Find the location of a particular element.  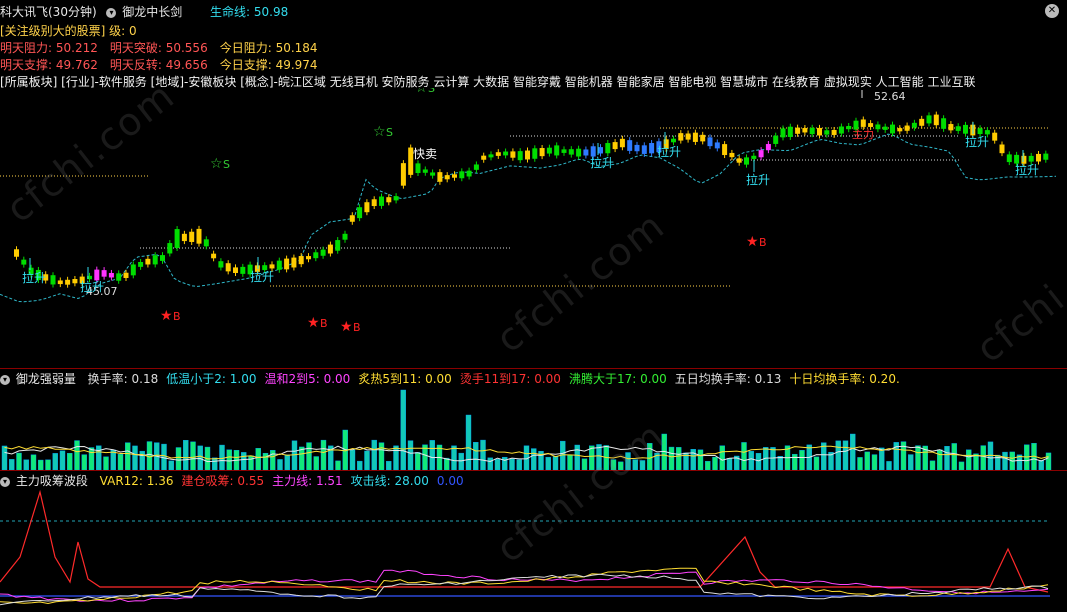

volume-stat-2: 温和2到5: 0.00 is located at coordinates (307, 379).